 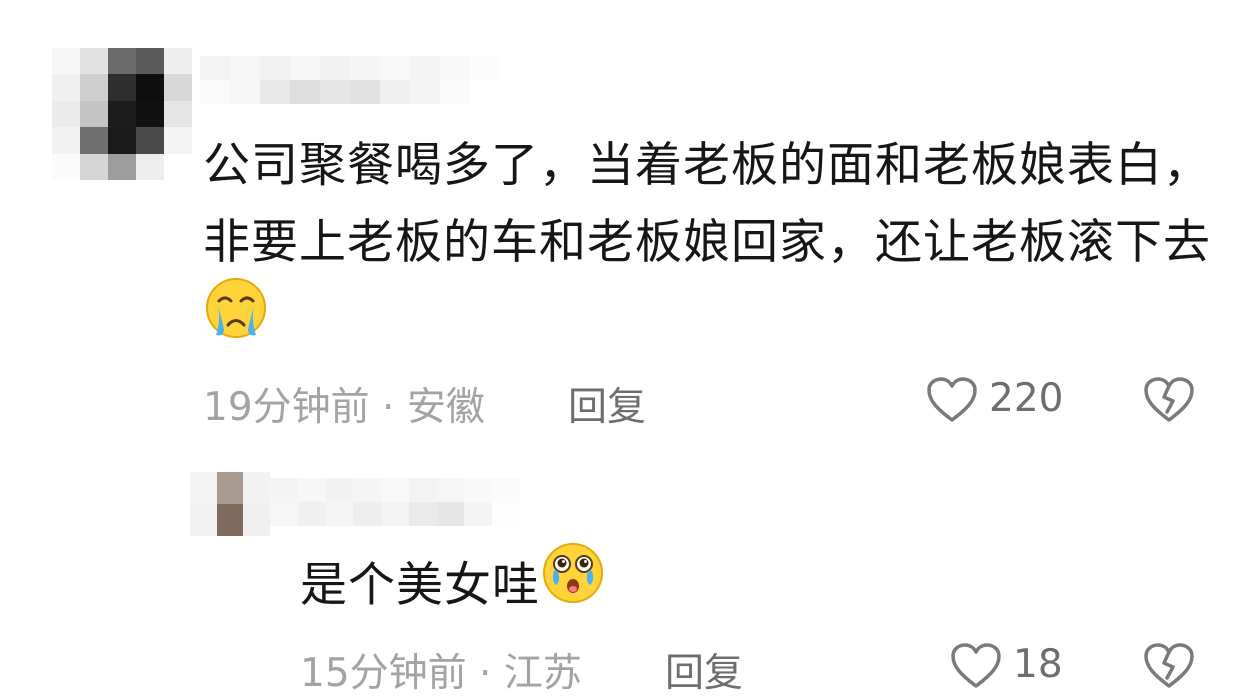 What do you see at coordinates (542, 673) in the screenshot?
I see `location: 江苏` at bounding box center [542, 673].